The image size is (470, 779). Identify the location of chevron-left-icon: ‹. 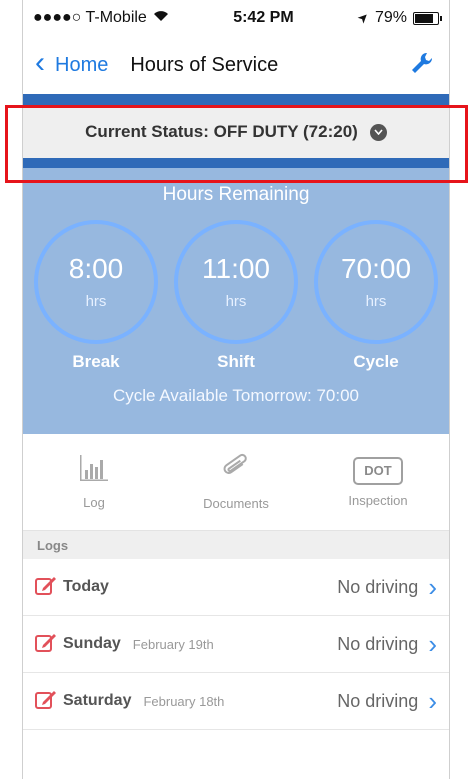
(40, 62).